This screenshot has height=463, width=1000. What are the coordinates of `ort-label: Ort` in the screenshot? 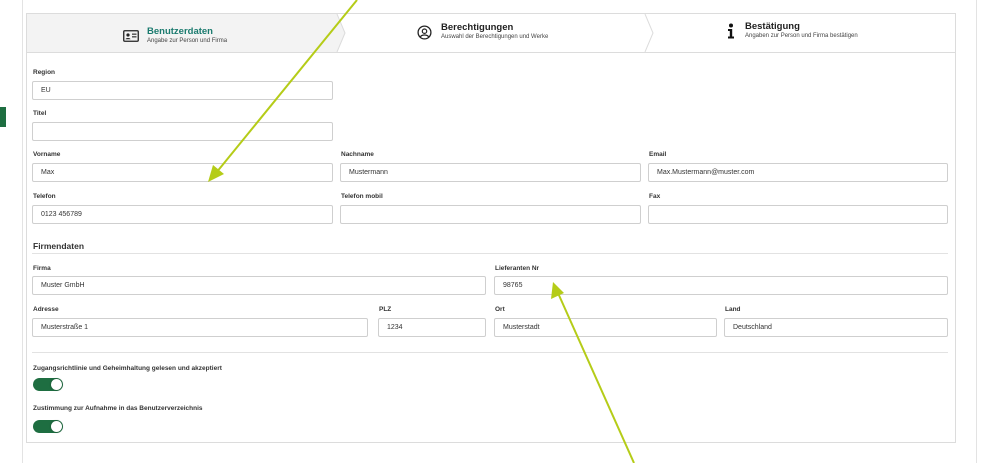 It's located at (500, 309).